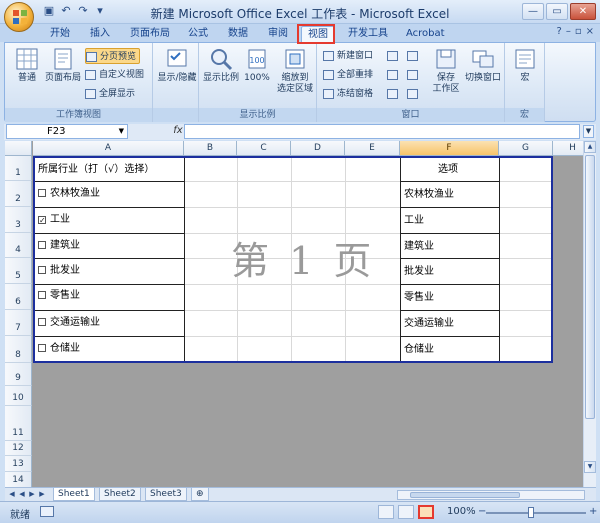 This screenshot has height=523, width=600. What do you see at coordinates (593, 511) in the screenshot?
I see `zoom-in-icon: +` at bounding box center [593, 511].